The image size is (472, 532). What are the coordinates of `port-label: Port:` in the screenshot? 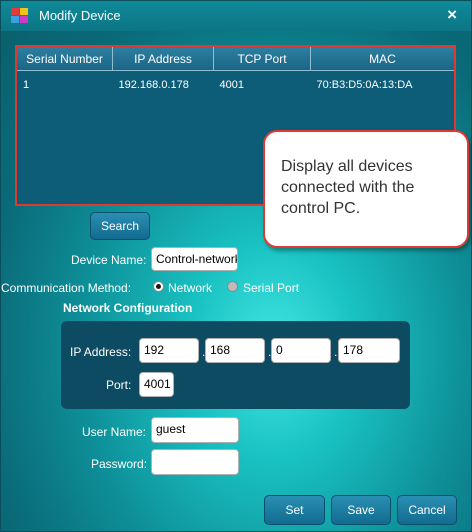 It's located at (119, 385).